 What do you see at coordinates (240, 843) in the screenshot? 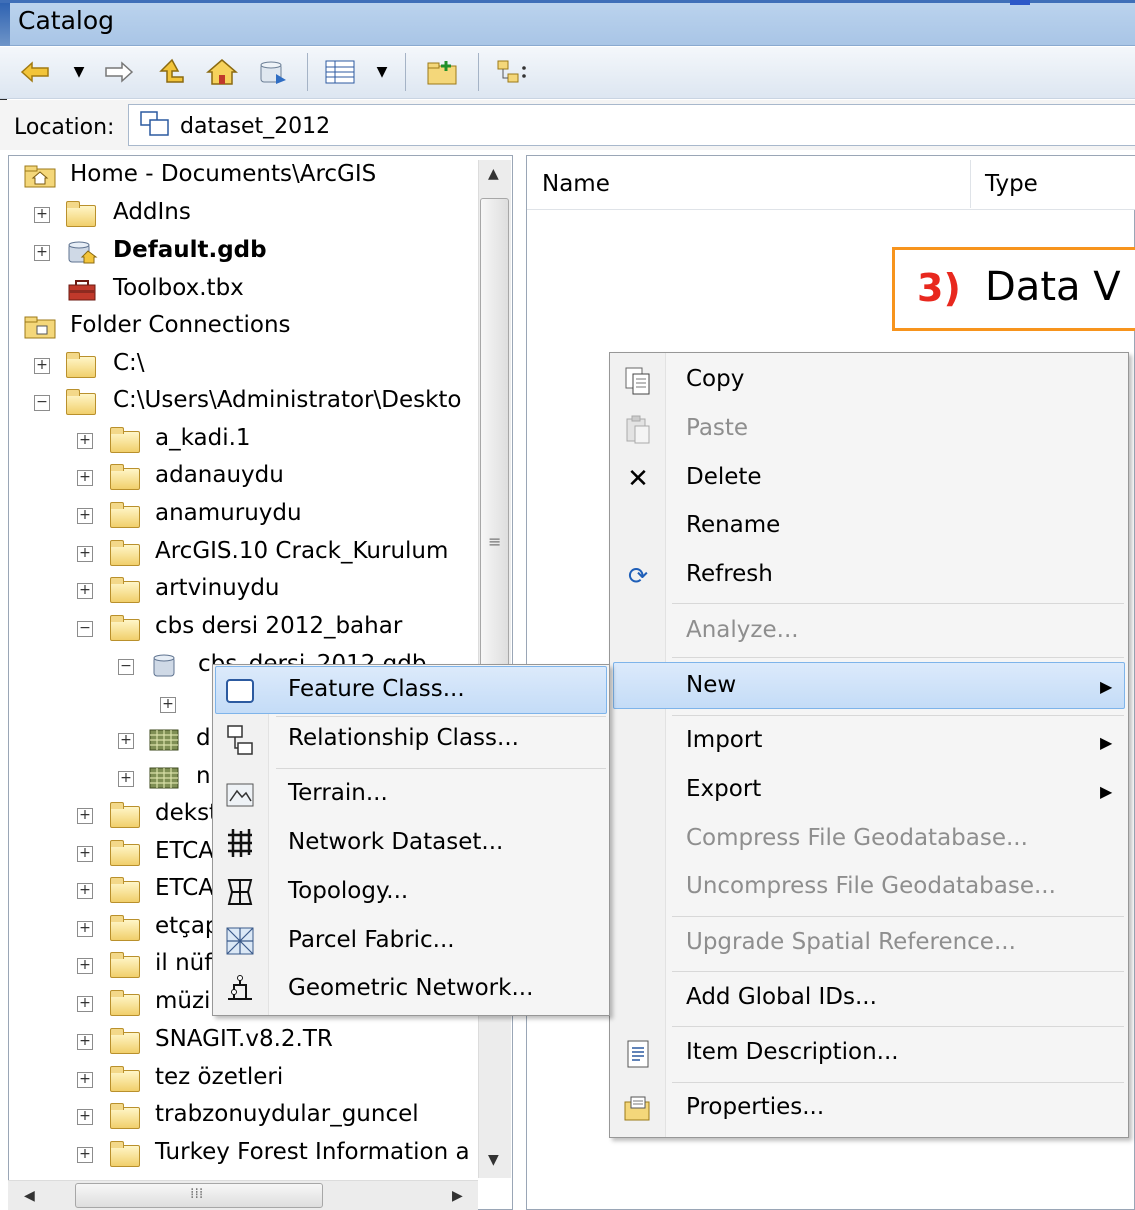
I see `network-dataset-icon` at bounding box center [240, 843].